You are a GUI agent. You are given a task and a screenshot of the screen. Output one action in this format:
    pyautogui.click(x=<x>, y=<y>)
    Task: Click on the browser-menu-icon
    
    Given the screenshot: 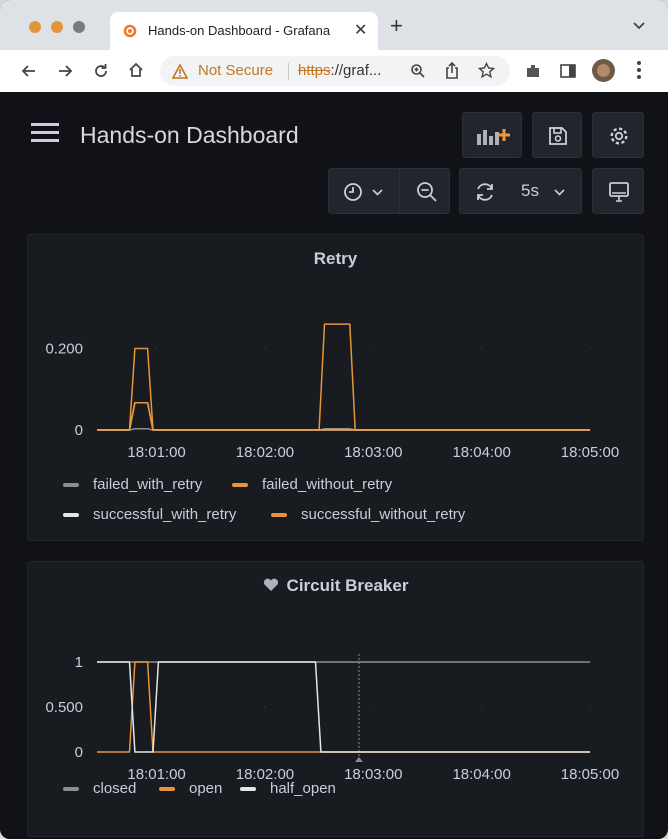 What is the action you would take?
    pyautogui.click(x=639, y=70)
    